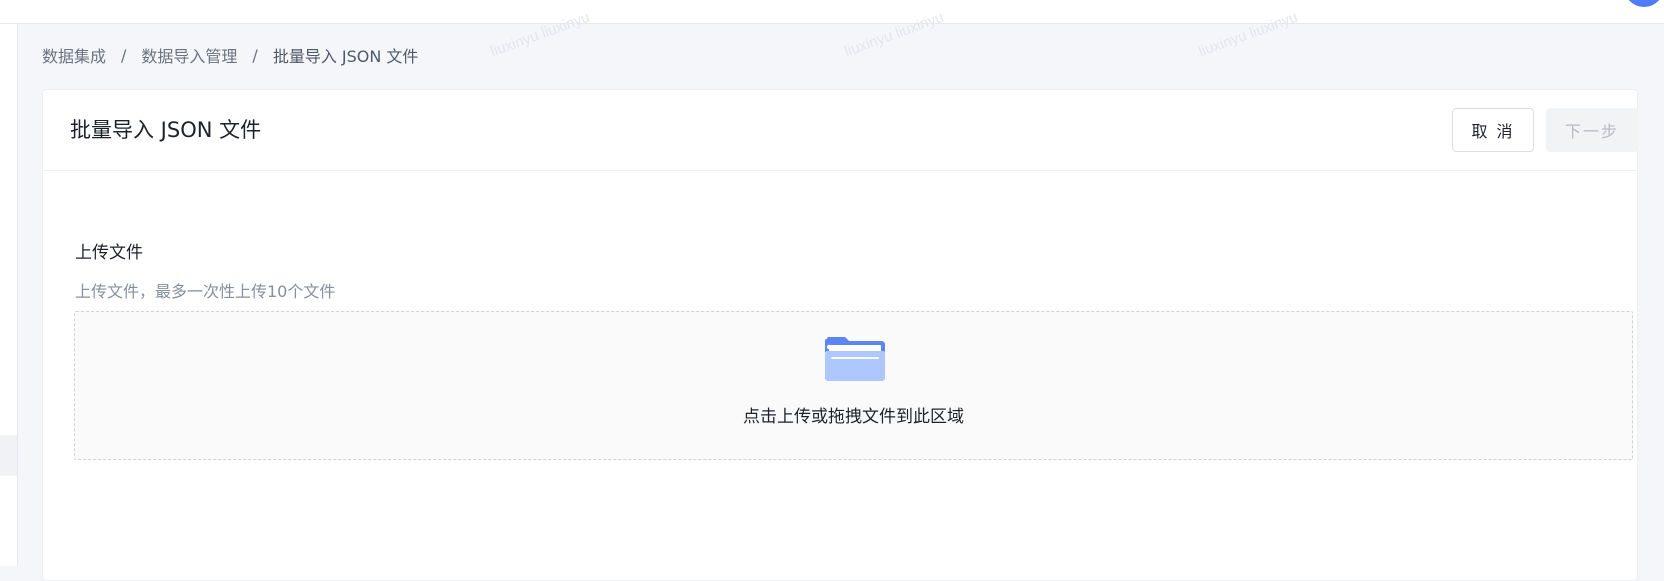 This screenshot has width=1664, height=581. What do you see at coordinates (1592, 130) in the screenshot?
I see `next-step-button: 下一步` at bounding box center [1592, 130].